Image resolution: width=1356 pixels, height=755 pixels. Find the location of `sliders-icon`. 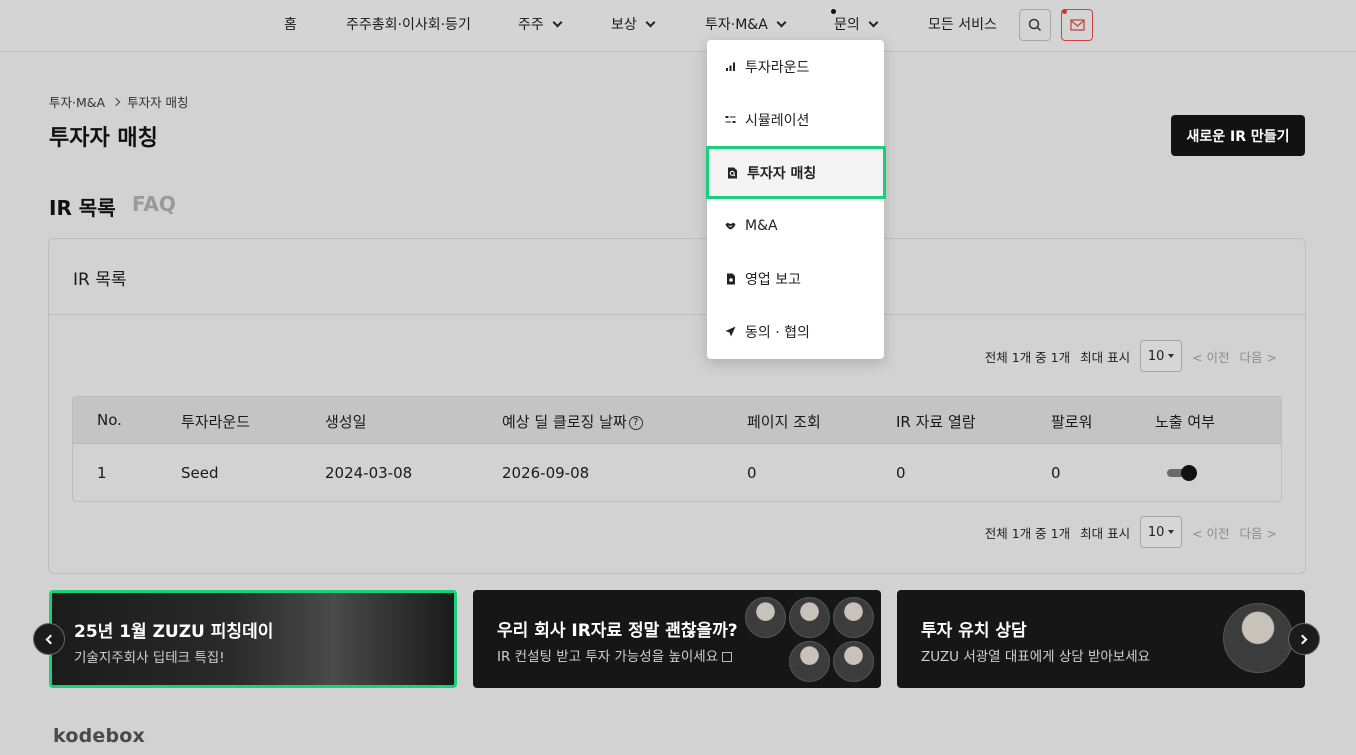

sliders-icon is located at coordinates (730, 119).